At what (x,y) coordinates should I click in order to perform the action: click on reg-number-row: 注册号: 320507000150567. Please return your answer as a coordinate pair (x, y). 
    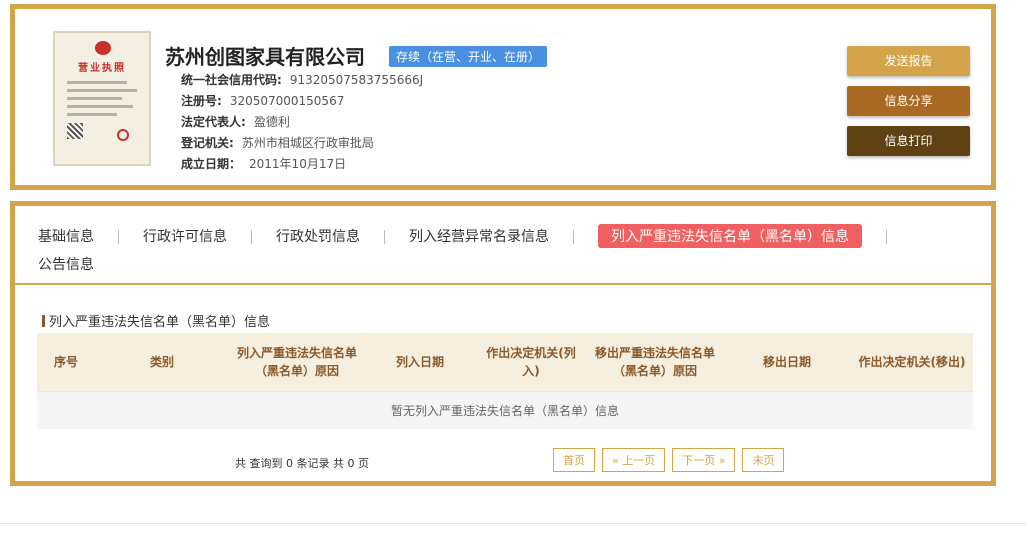
    Looking at the image, I should click on (262, 100).